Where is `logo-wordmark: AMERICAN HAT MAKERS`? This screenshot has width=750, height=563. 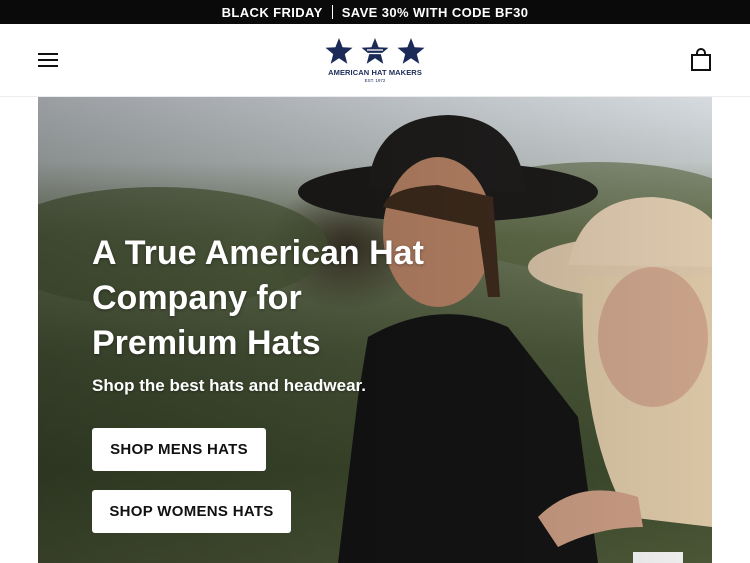 logo-wordmark: AMERICAN HAT MAKERS is located at coordinates (375, 72).